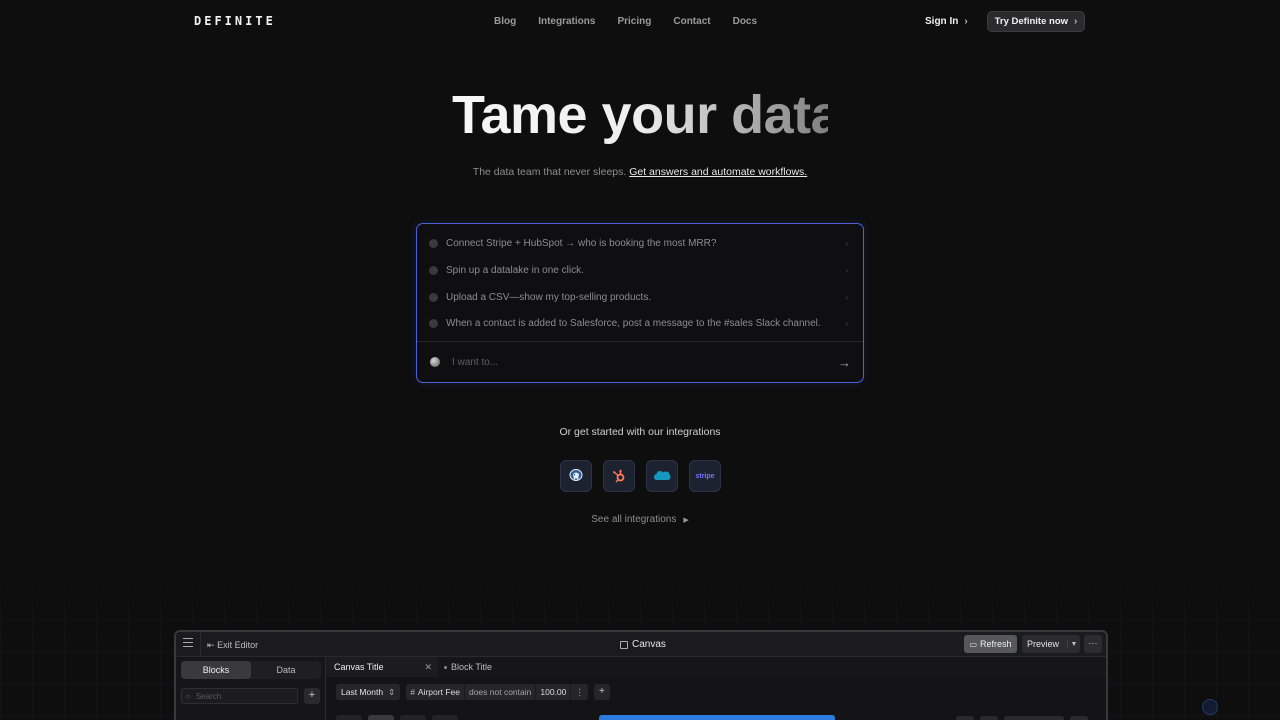 This screenshot has height=720, width=1280. Describe the element at coordinates (239, 696) in the screenshot. I see `sidebar-search-input: ○ Search` at that location.